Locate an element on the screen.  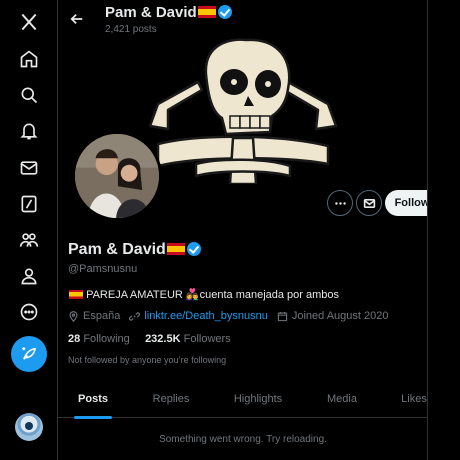
tab-likes: Likes is located at coordinates (407, 399).